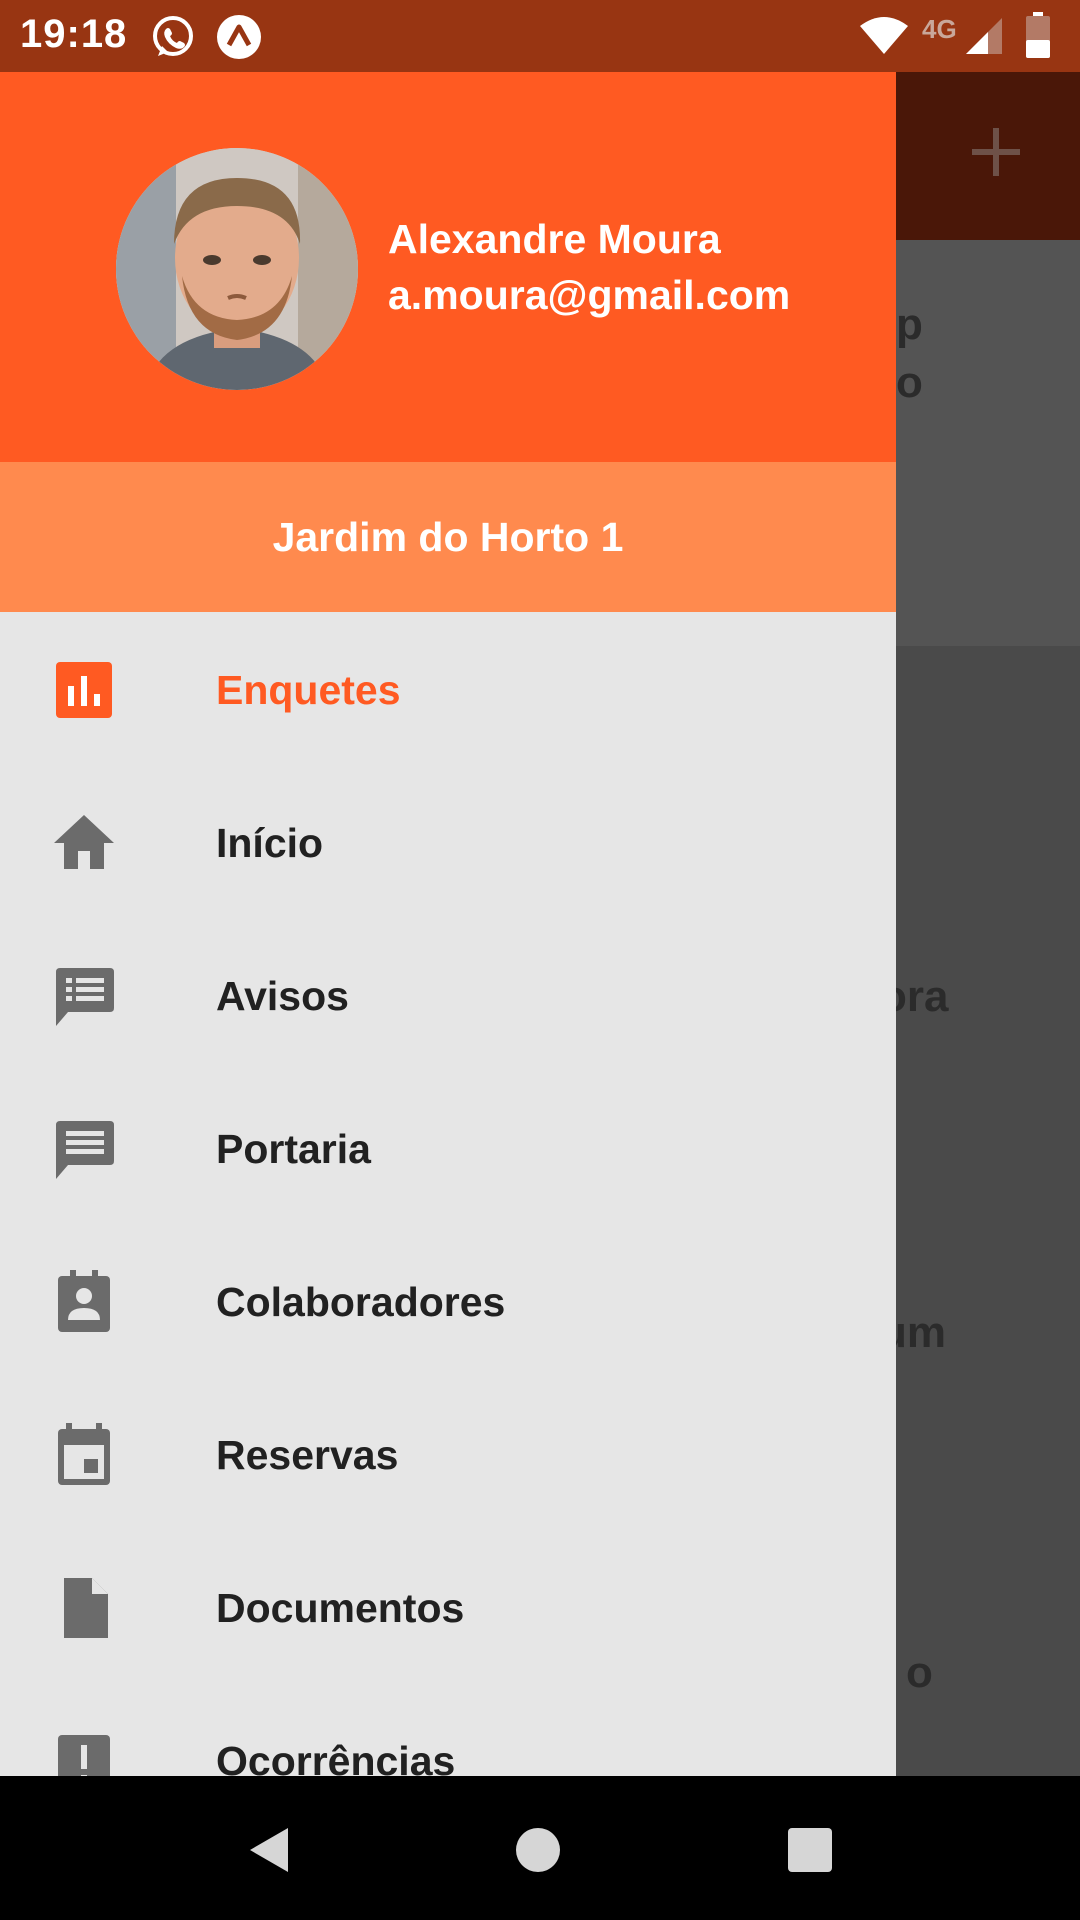  What do you see at coordinates (270, 1850) in the screenshot?
I see `back-icon` at bounding box center [270, 1850].